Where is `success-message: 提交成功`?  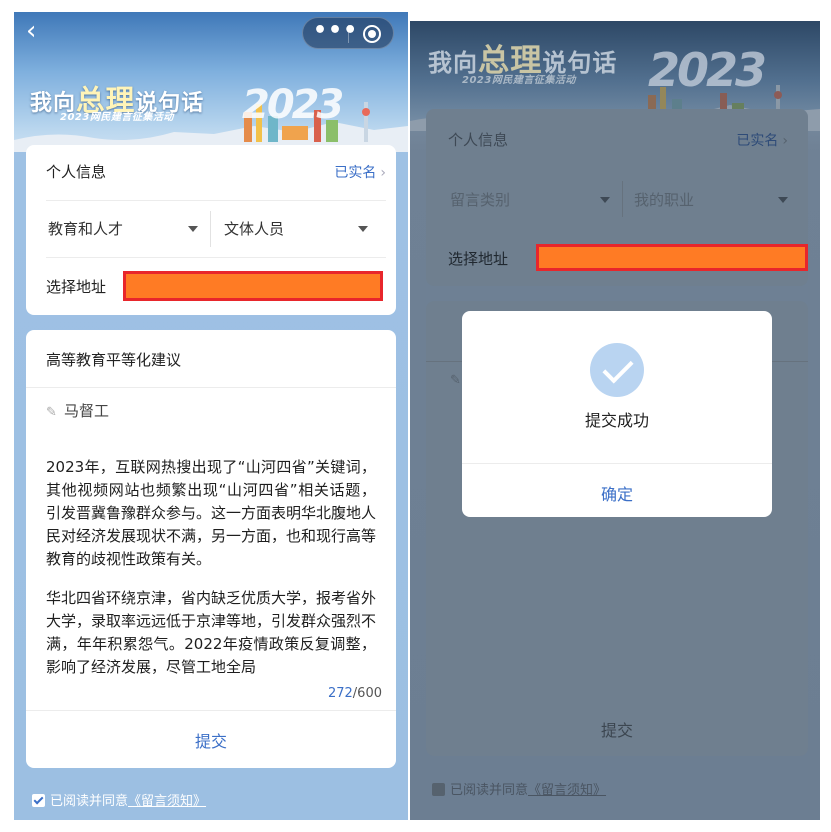 success-message: 提交成功 is located at coordinates (616, 420).